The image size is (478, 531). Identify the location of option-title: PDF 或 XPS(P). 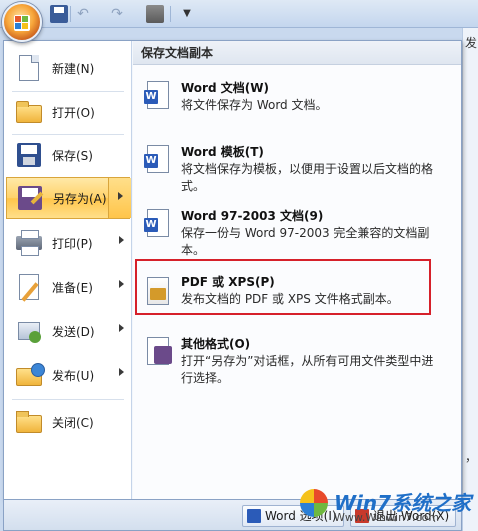
(228, 282).